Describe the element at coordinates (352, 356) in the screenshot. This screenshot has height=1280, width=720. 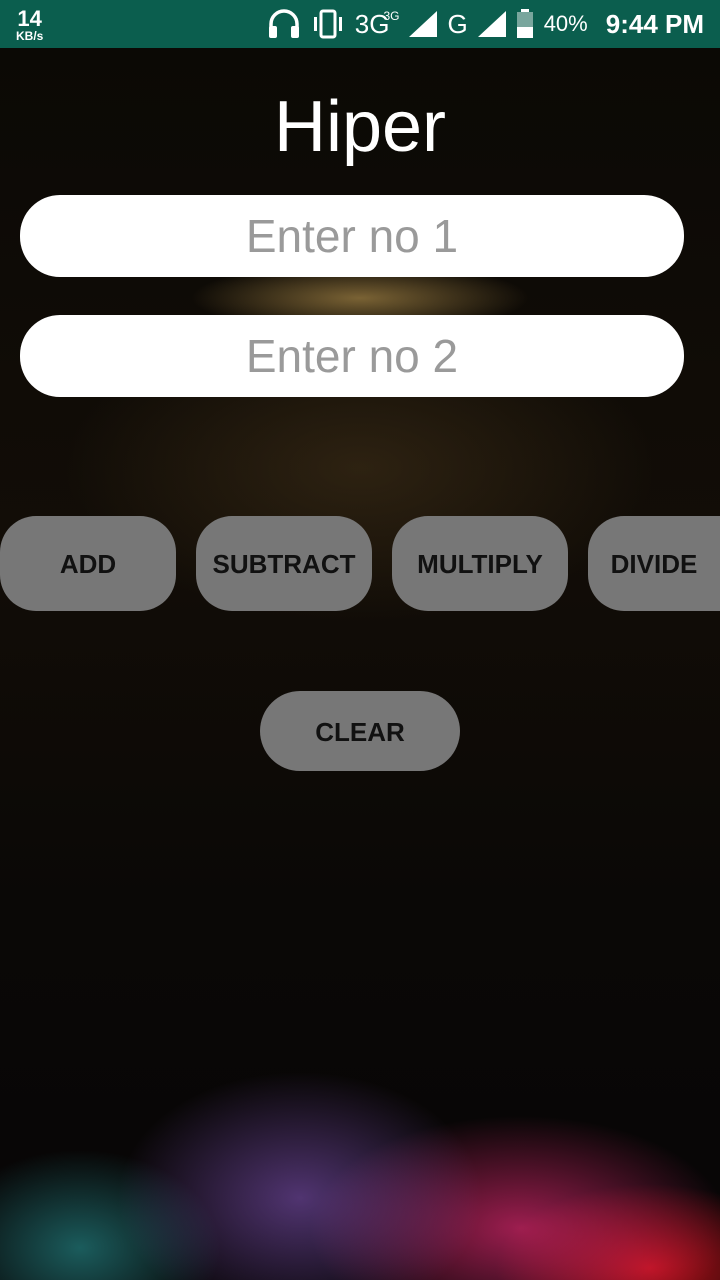
I see `number2-input` at that location.